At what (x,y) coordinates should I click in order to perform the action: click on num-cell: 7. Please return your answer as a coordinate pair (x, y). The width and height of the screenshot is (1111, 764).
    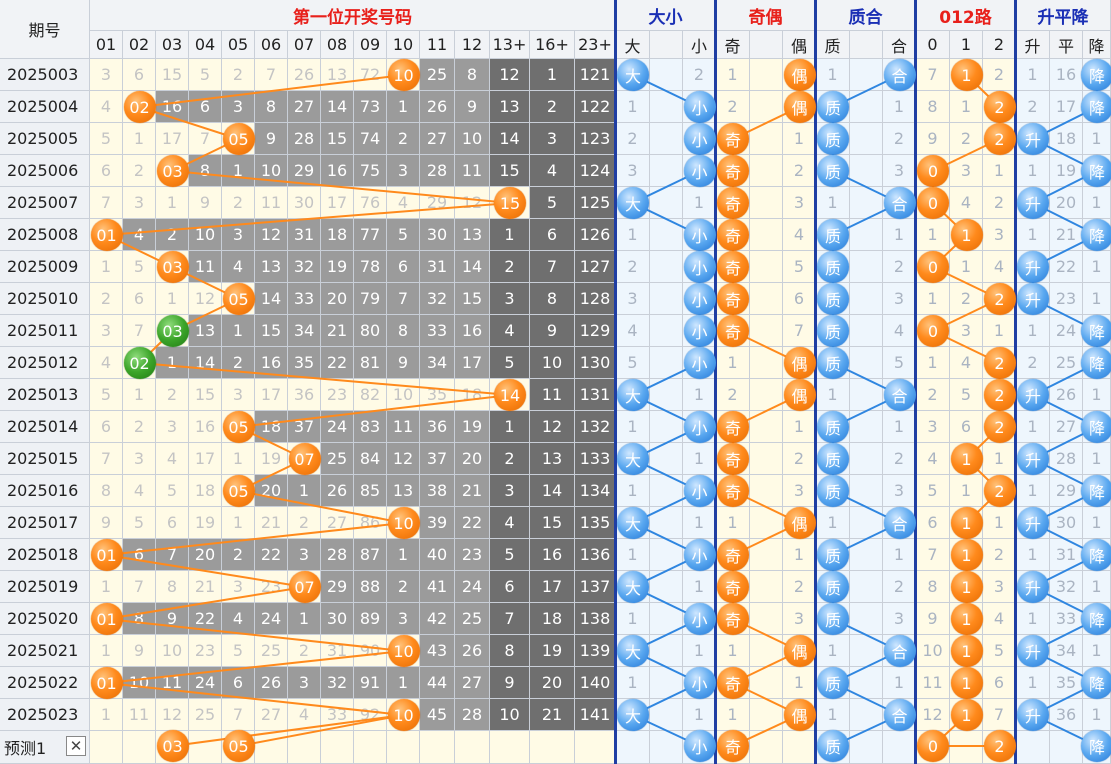
    Looking at the image, I should click on (139, 331).